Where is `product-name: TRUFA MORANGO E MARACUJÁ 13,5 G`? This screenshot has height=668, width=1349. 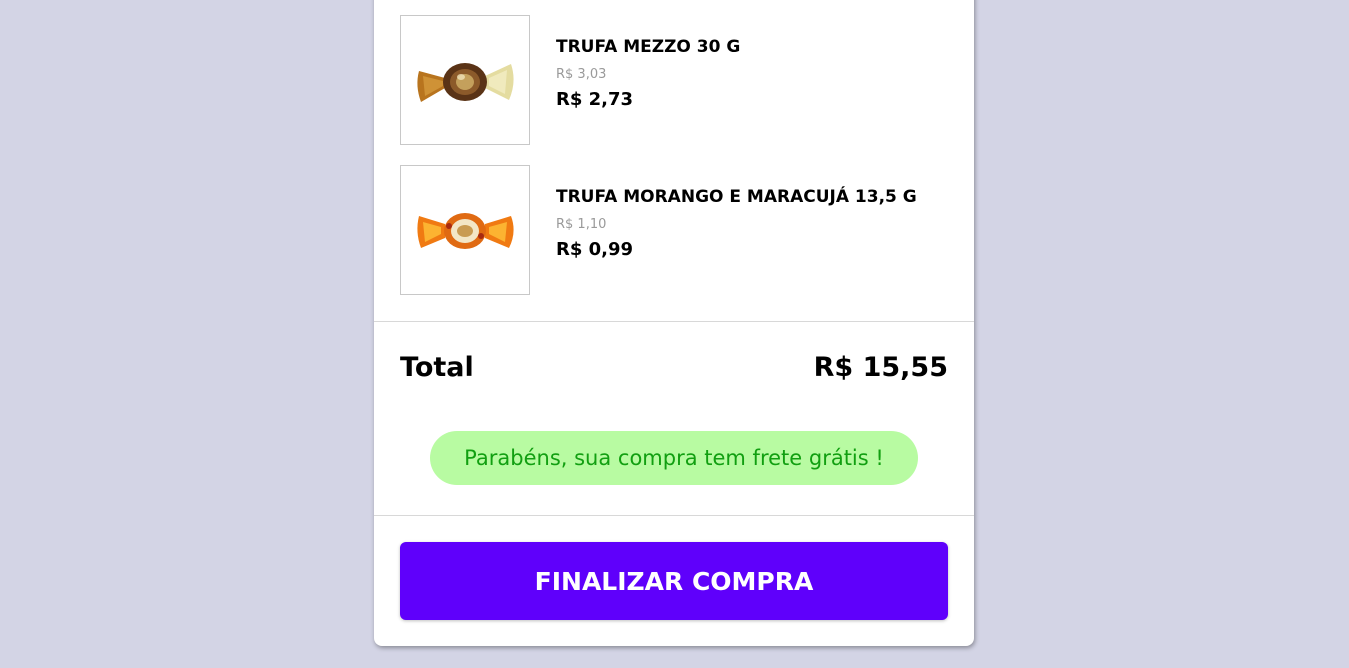 product-name: TRUFA MORANGO E MARACUJÁ 13,5 G is located at coordinates (736, 197).